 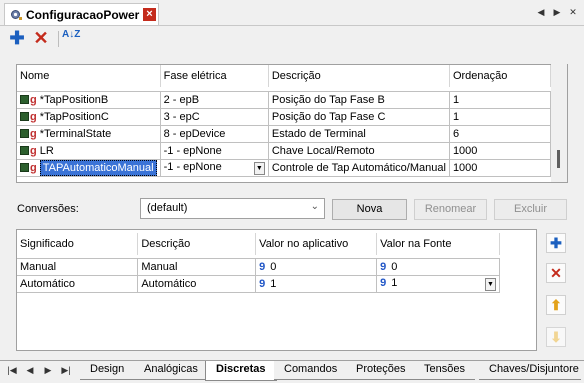 I want to click on tab-first-icon: |◀, so click(x=12, y=370).